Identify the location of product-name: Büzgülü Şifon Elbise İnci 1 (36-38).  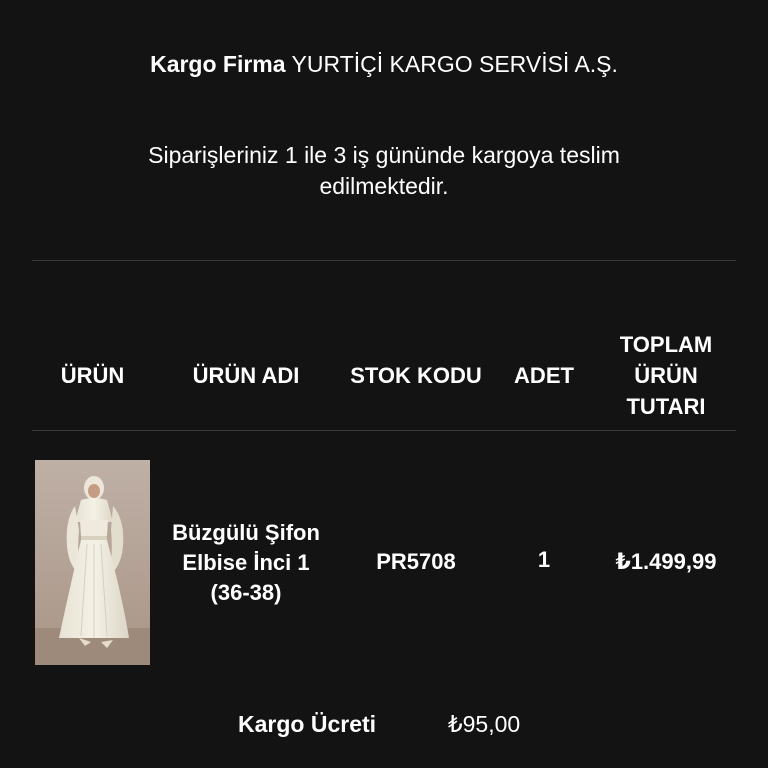
(246, 562).